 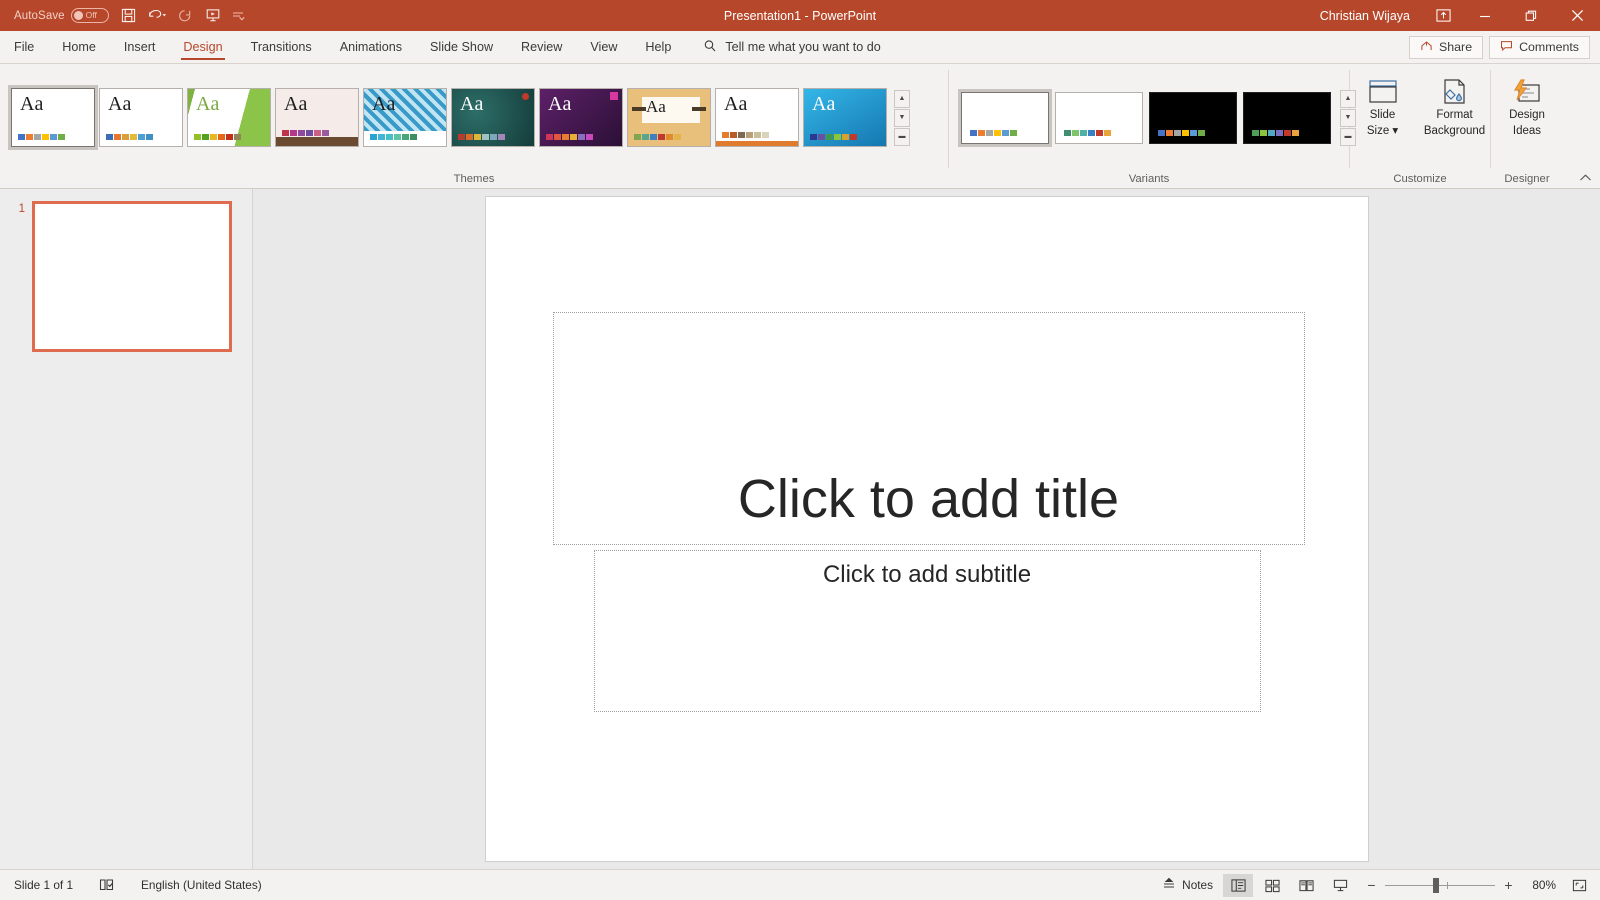 What do you see at coordinates (1531, 15) in the screenshot?
I see `restore-button` at bounding box center [1531, 15].